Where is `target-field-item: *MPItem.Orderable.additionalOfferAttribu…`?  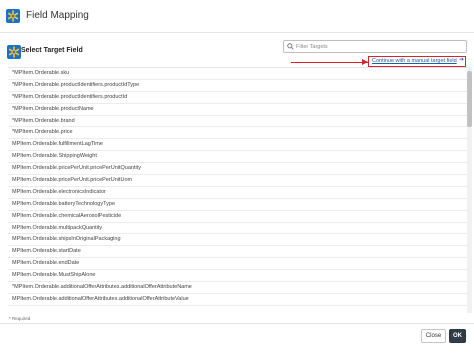
target-field-item: *MPItem.Orderable.additionalOfferAttribu… is located at coordinates (237, 288).